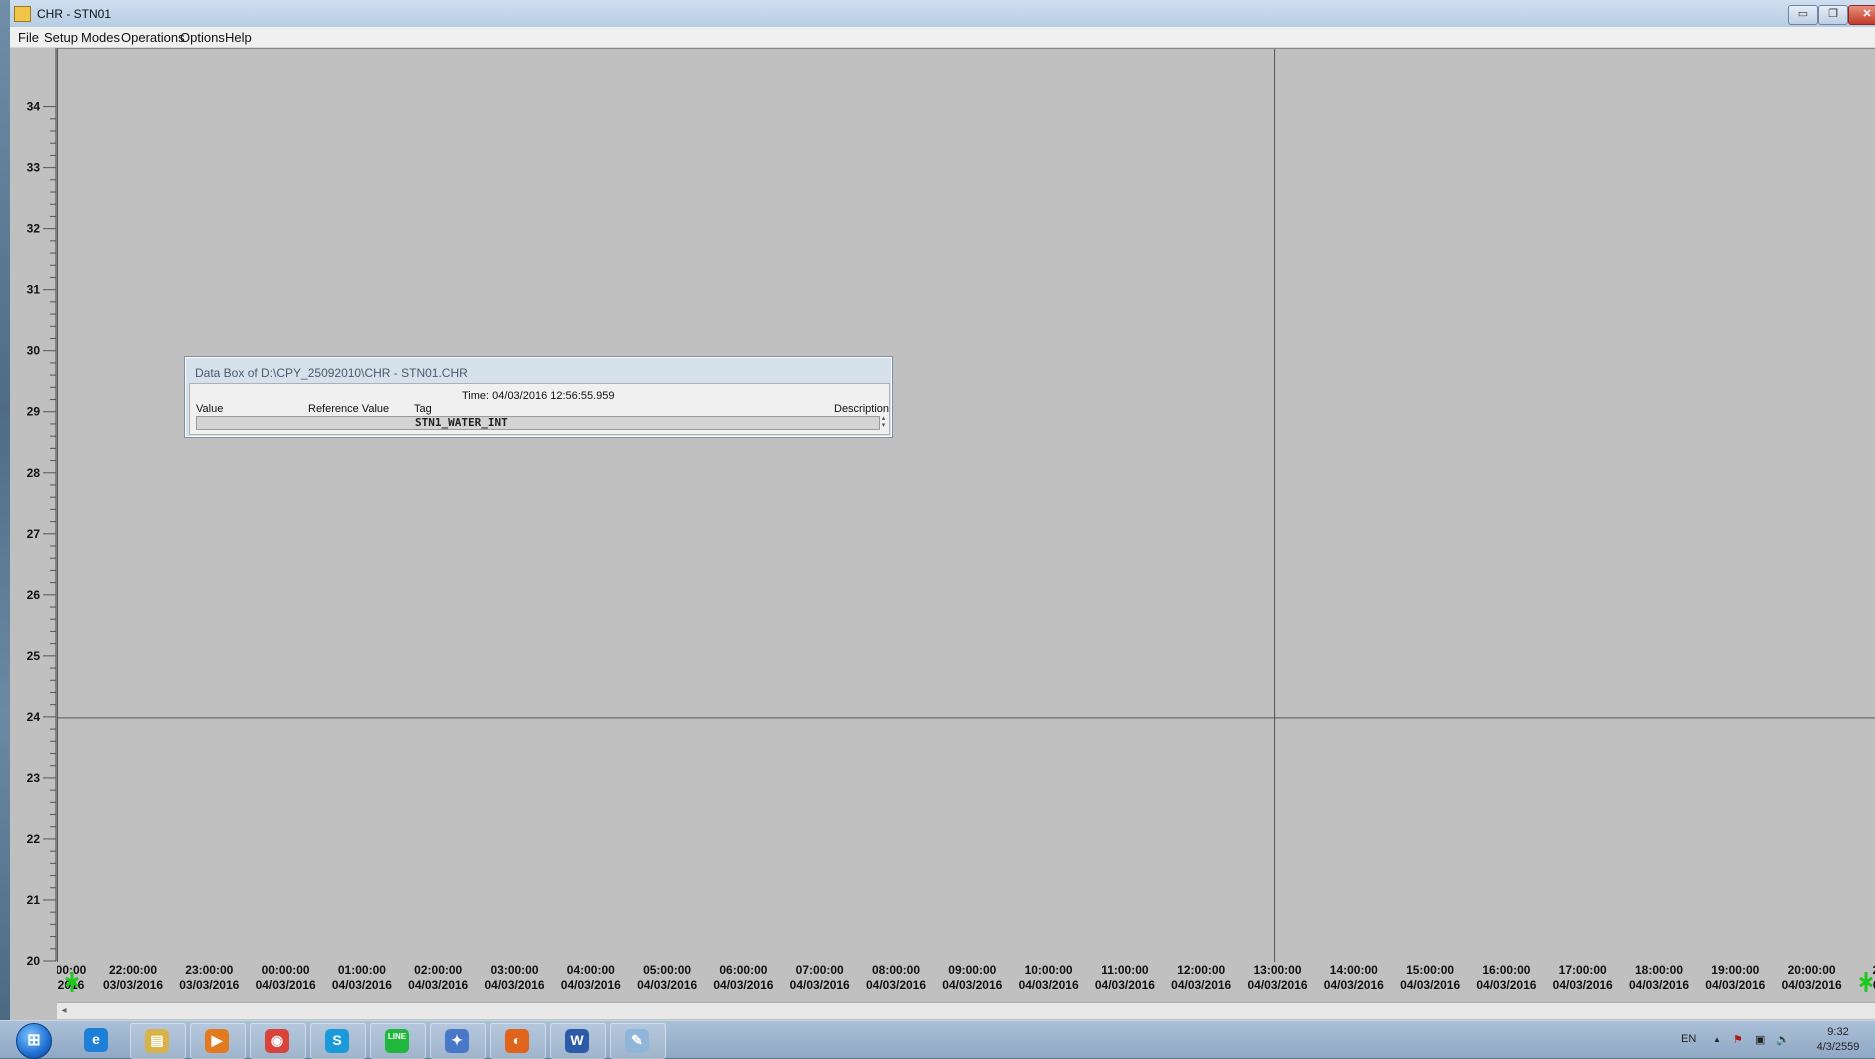 This screenshot has height=1059, width=1875. Describe the element at coordinates (1760, 1039) in the screenshot. I see `network-icon: ▣` at that location.